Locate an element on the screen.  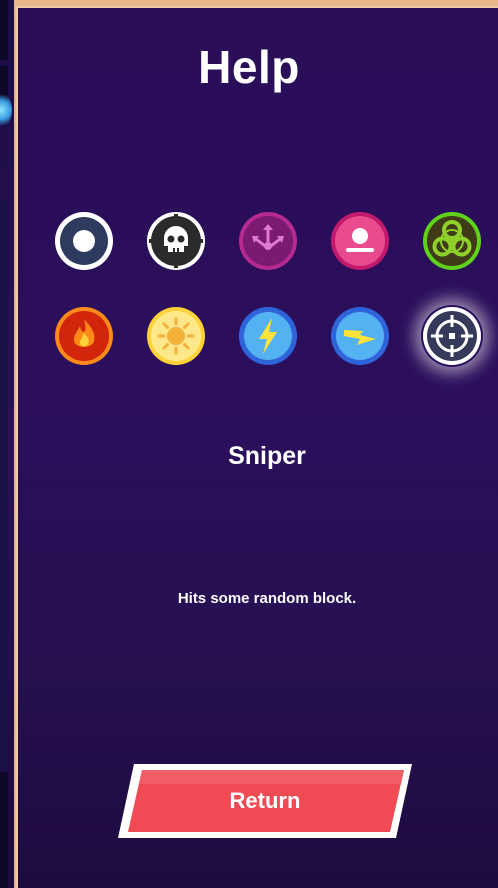
powerup-skull is located at coordinates (176, 241).